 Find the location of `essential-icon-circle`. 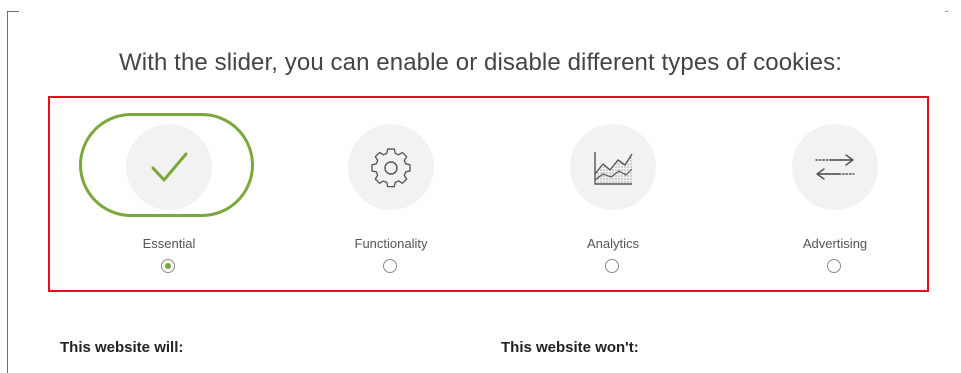

essential-icon-circle is located at coordinates (169, 167).